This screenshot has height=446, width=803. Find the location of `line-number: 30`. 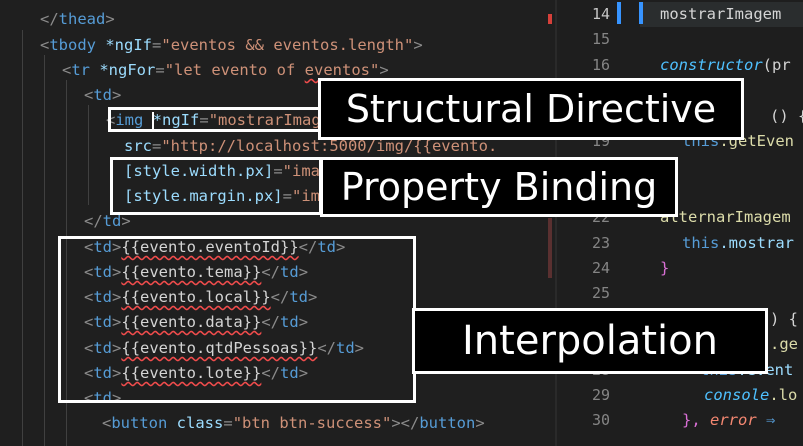

line-number: 30 is located at coordinates (600, 420).